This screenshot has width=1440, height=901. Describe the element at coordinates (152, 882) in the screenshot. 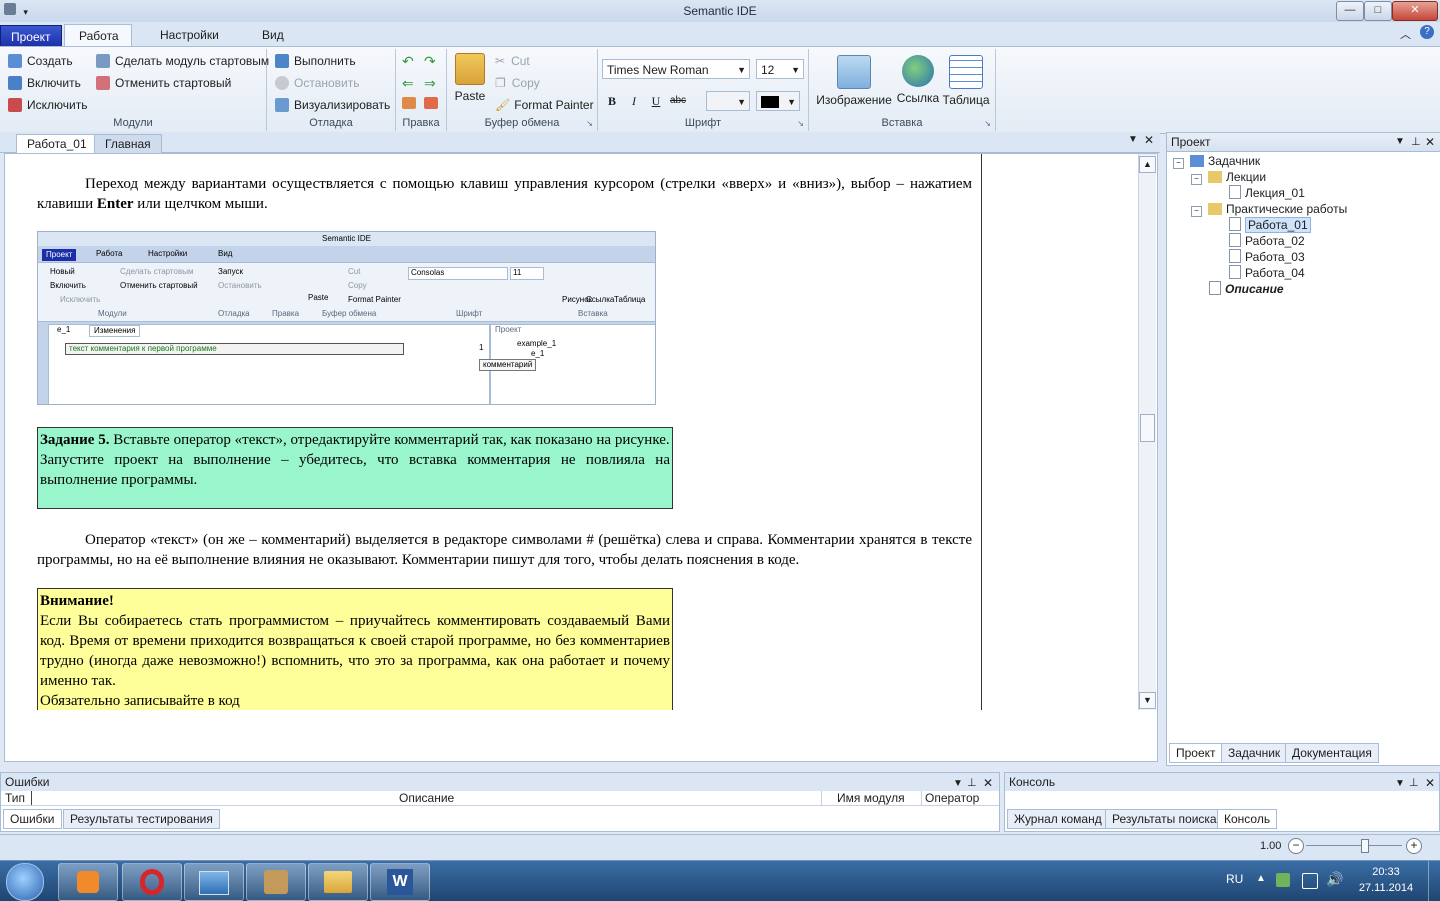

I see `taskbar-opera` at that location.